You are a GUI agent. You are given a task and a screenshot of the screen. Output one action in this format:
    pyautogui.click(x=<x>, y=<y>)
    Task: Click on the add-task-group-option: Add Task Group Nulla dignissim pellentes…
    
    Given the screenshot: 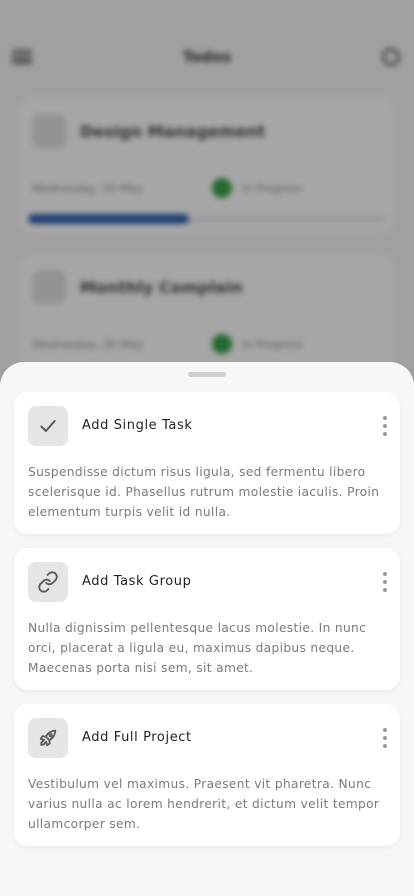 What is the action you would take?
    pyautogui.click(x=207, y=619)
    